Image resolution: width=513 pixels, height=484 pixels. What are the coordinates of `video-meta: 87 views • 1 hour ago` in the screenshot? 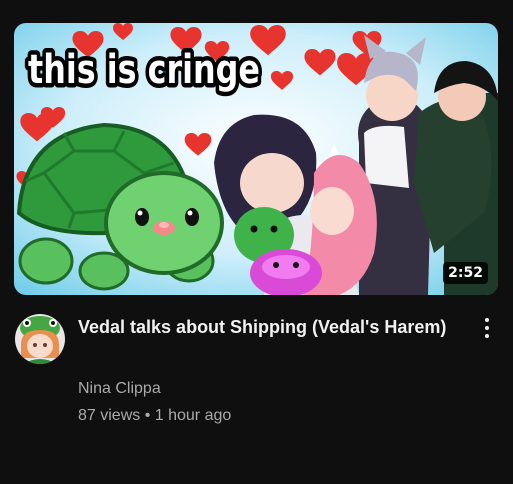 It's located at (154, 416).